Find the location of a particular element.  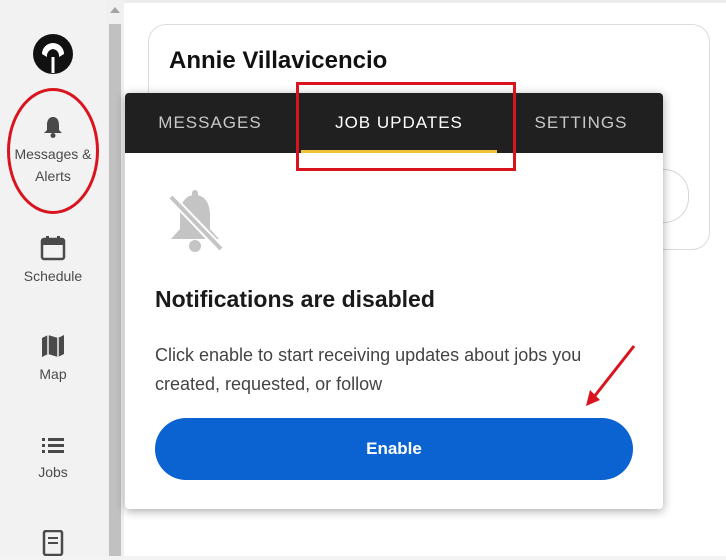

document-icon is located at coordinates (53, 543).